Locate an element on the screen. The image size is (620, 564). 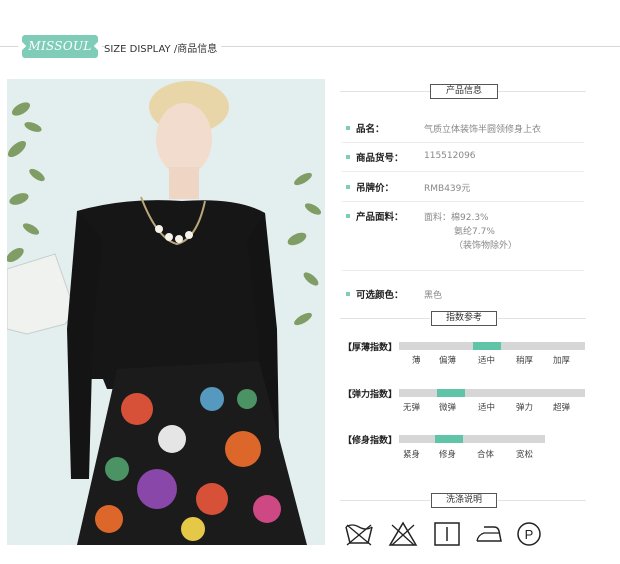
thickness-tick: 加厚 is located at coordinates (562, 361).